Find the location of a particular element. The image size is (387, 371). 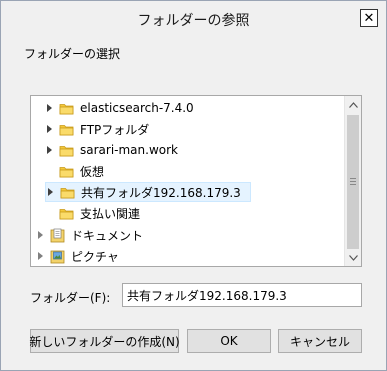

tree-item: 共有フォルダ192.168.179.3 is located at coordinates (148, 192).